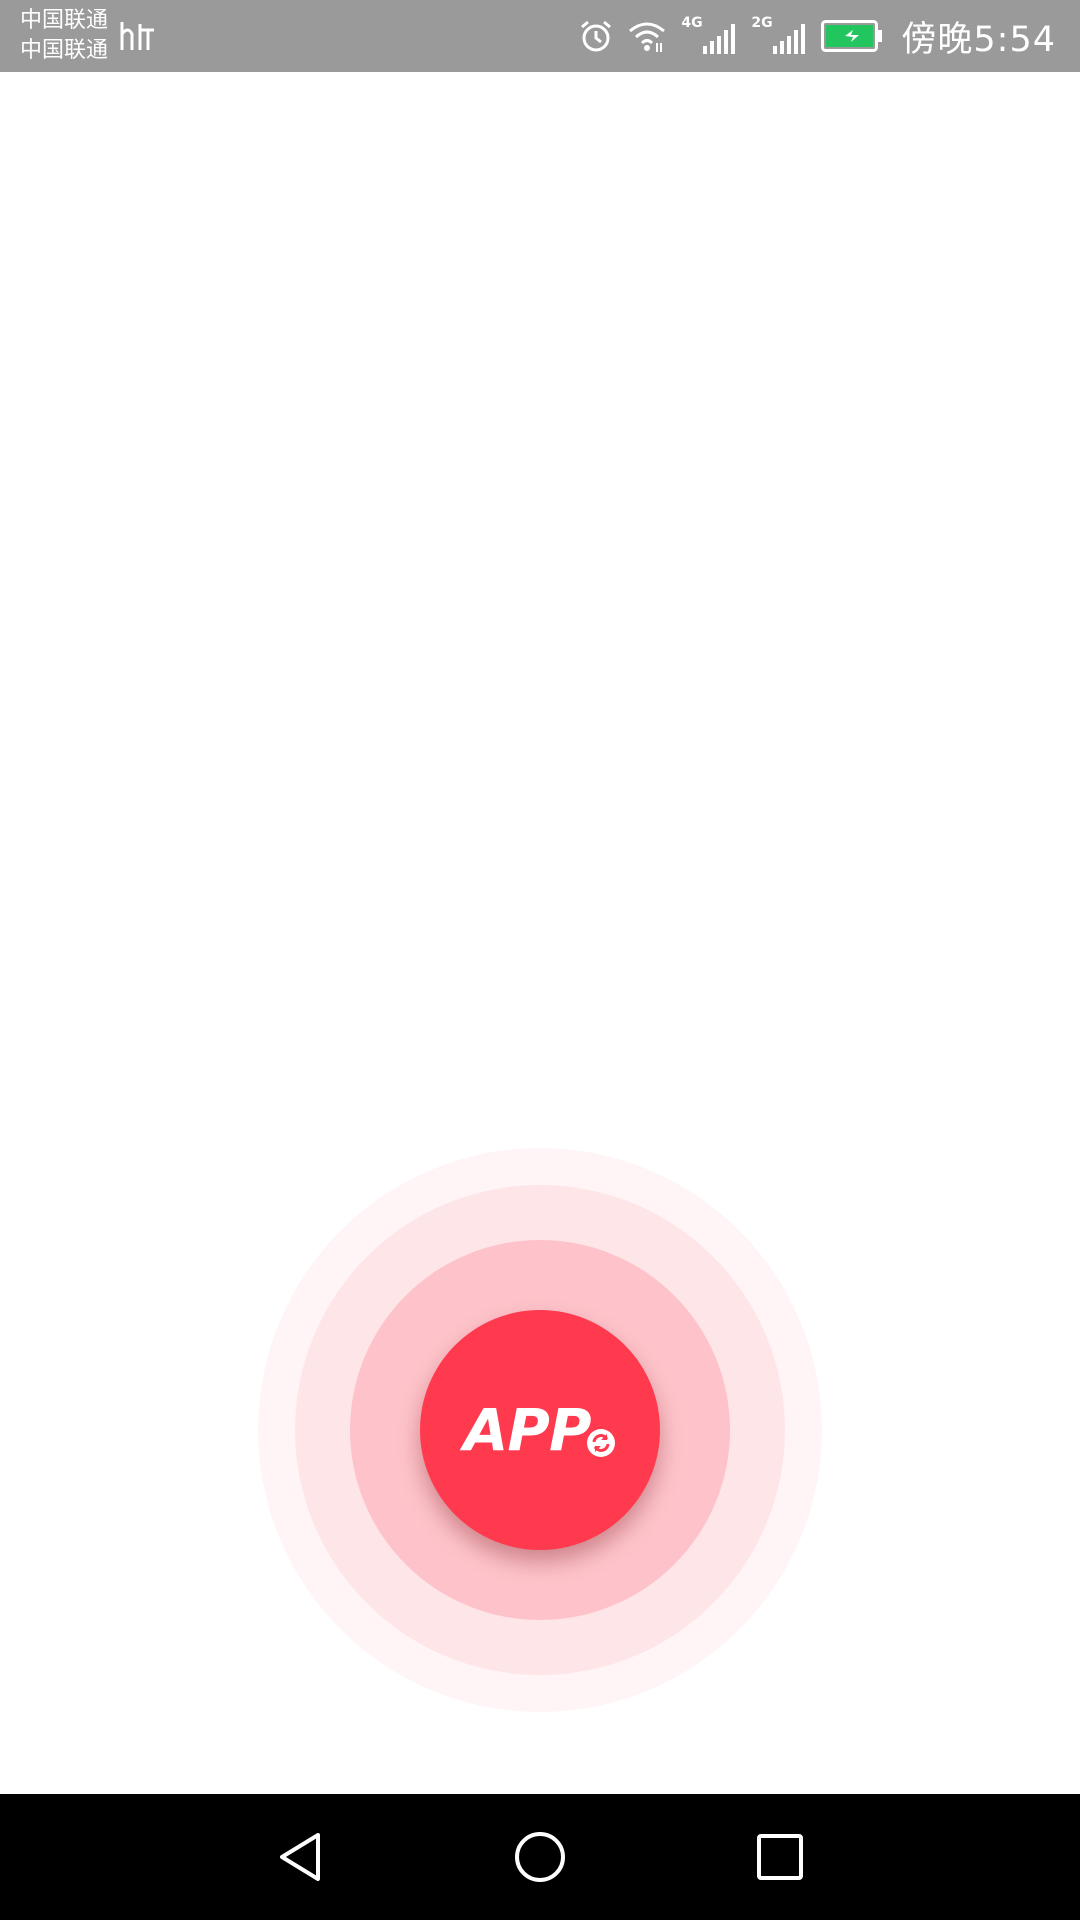  I want to click on signal-2g-label: 2G, so click(762, 23).